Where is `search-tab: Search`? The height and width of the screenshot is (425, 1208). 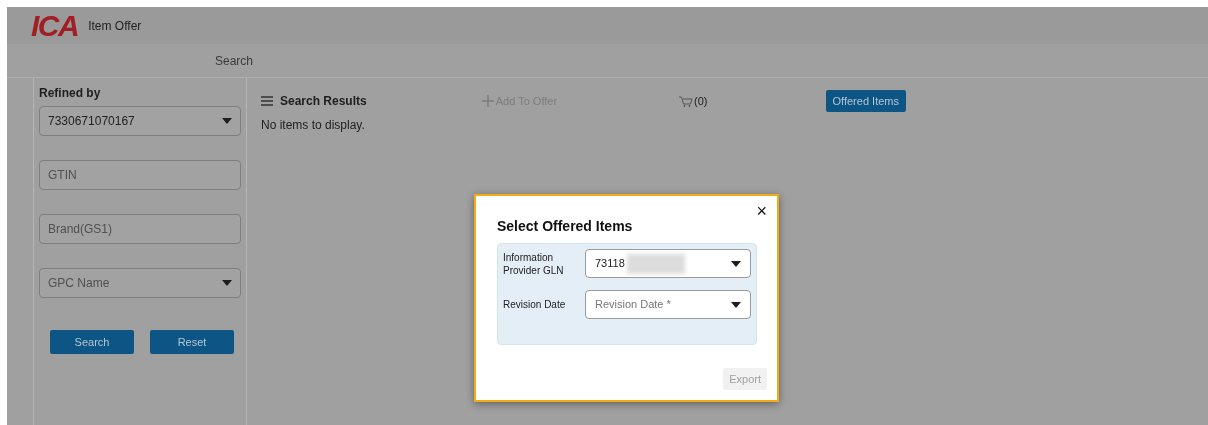
search-tab: Search is located at coordinates (234, 60).